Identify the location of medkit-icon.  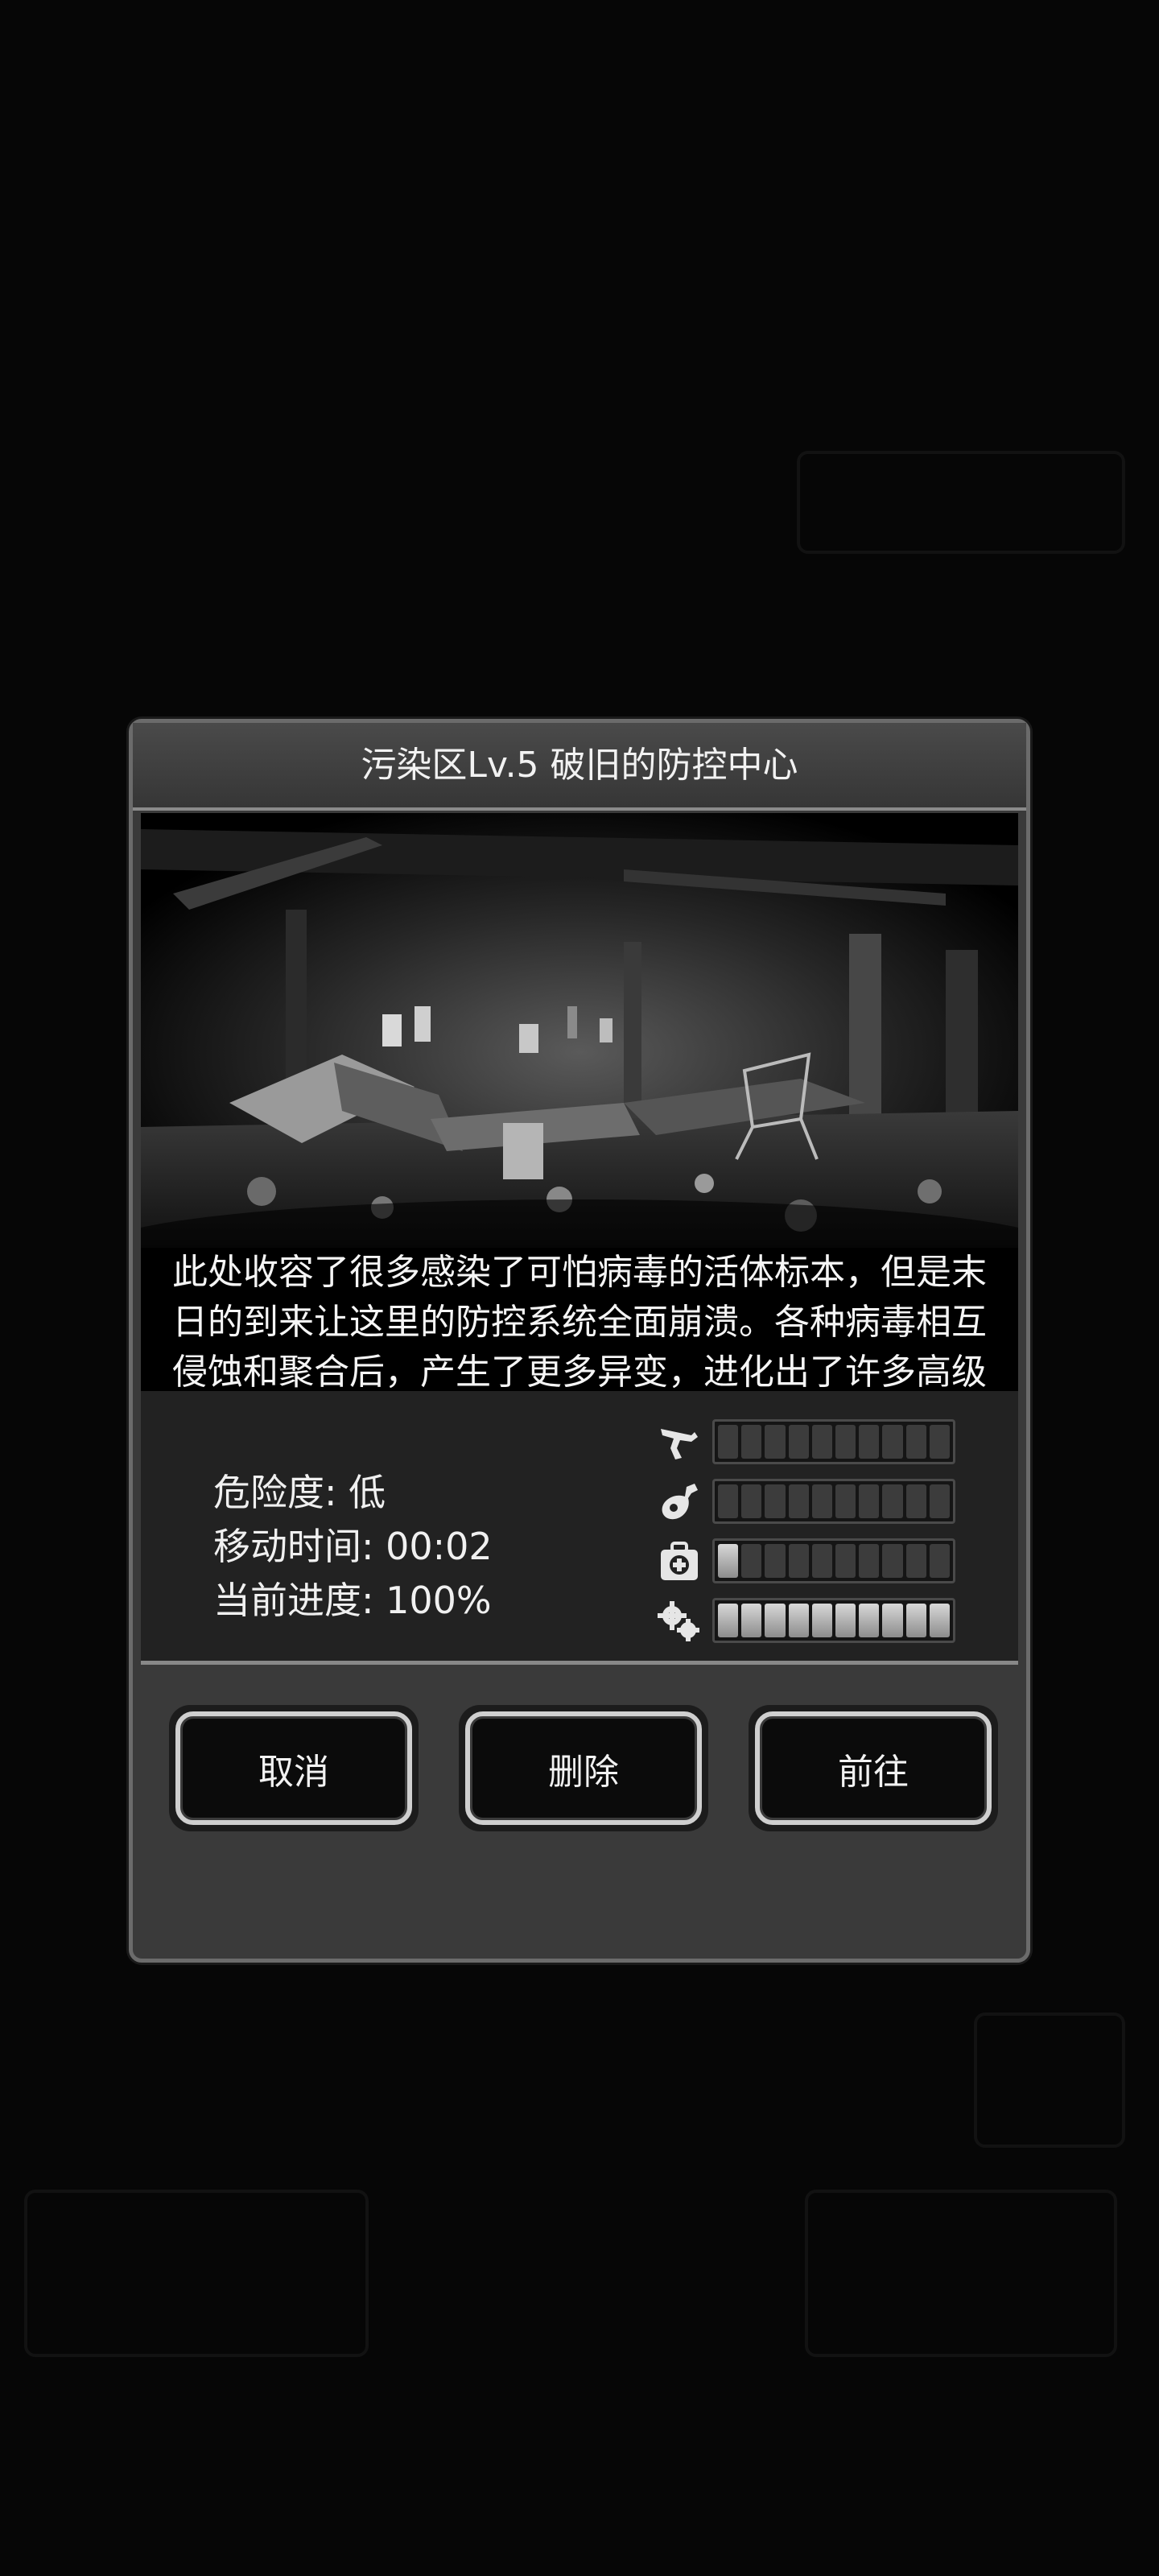
(679, 1561).